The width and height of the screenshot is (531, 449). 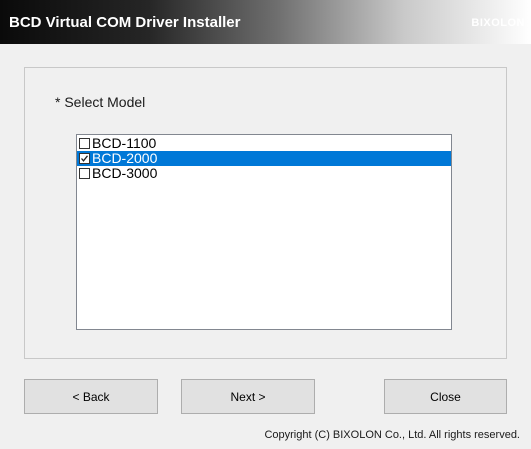 What do you see at coordinates (248, 396) in the screenshot?
I see `next-button: Next >` at bounding box center [248, 396].